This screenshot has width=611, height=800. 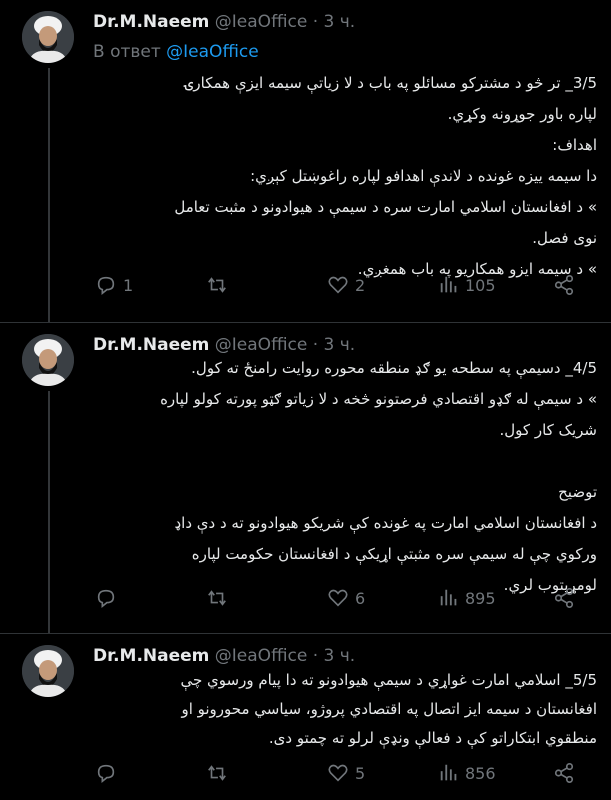 I want to click on like-button: 5, so click(x=346, y=773).